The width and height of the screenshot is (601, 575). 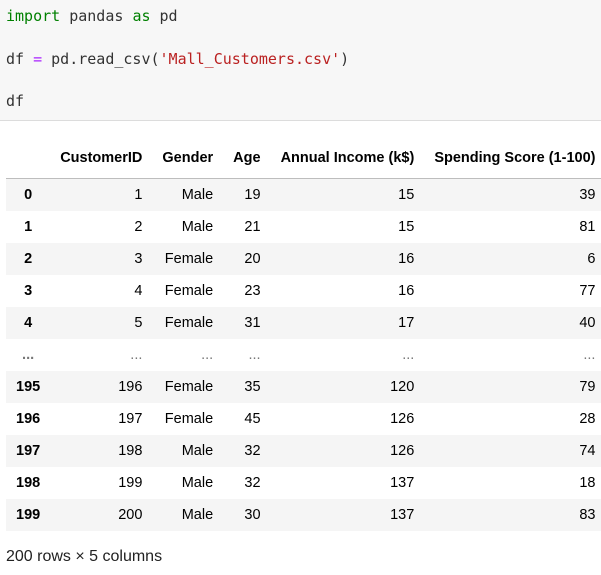 I want to click on column-header: Spending Score (1-100), so click(x=512, y=158).